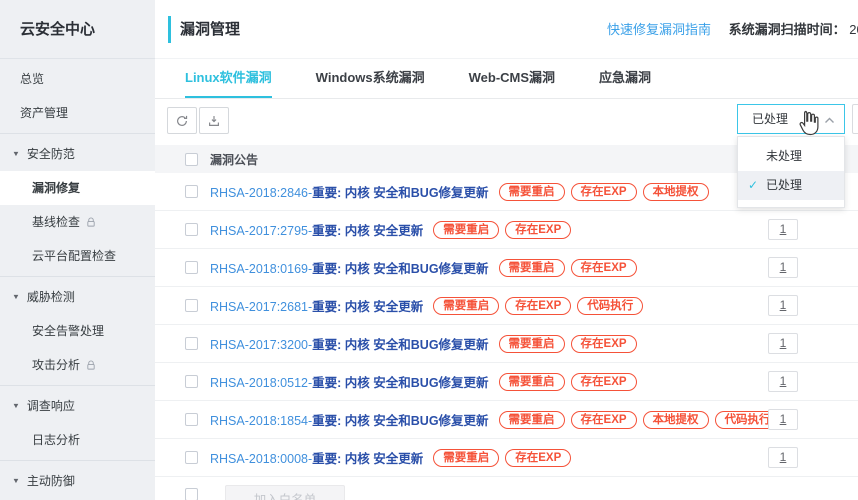 The width and height of the screenshot is (858, 500). Describe the element at coordinates (791, 156) in the screenshot. I see `dropdown-option: 未处理` at that location.